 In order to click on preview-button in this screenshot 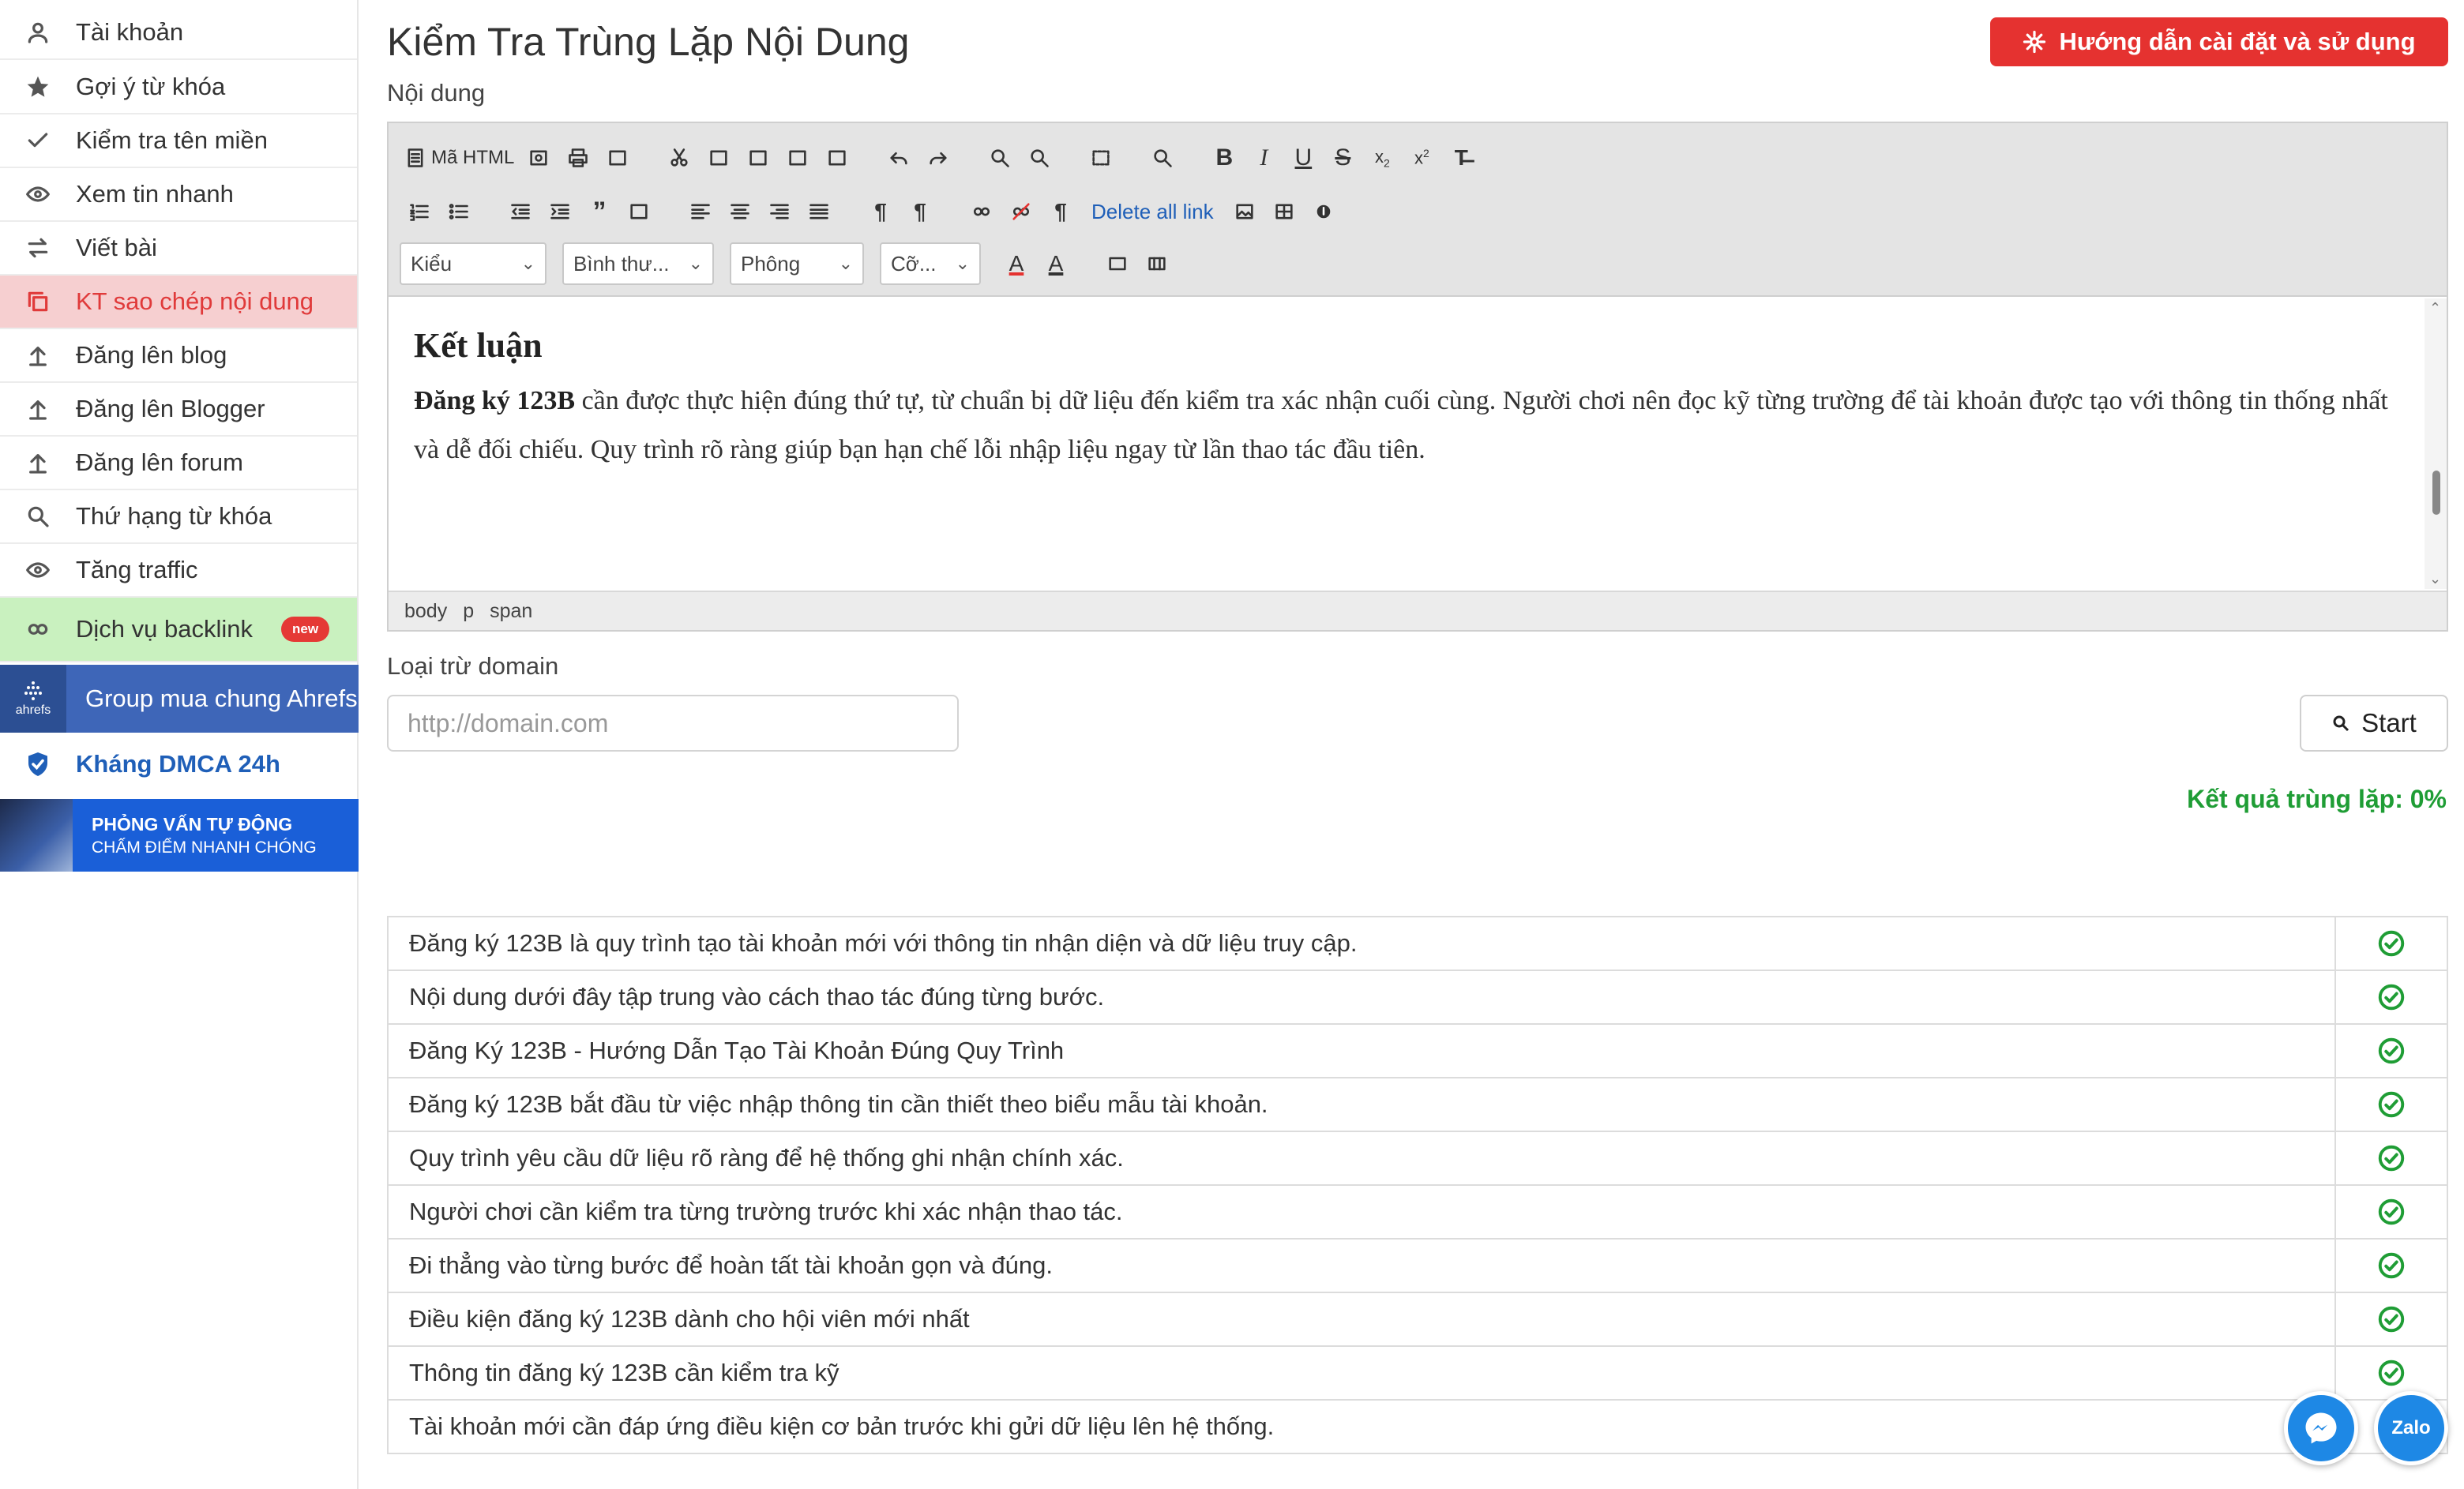, I will do `click(538, 158)`.